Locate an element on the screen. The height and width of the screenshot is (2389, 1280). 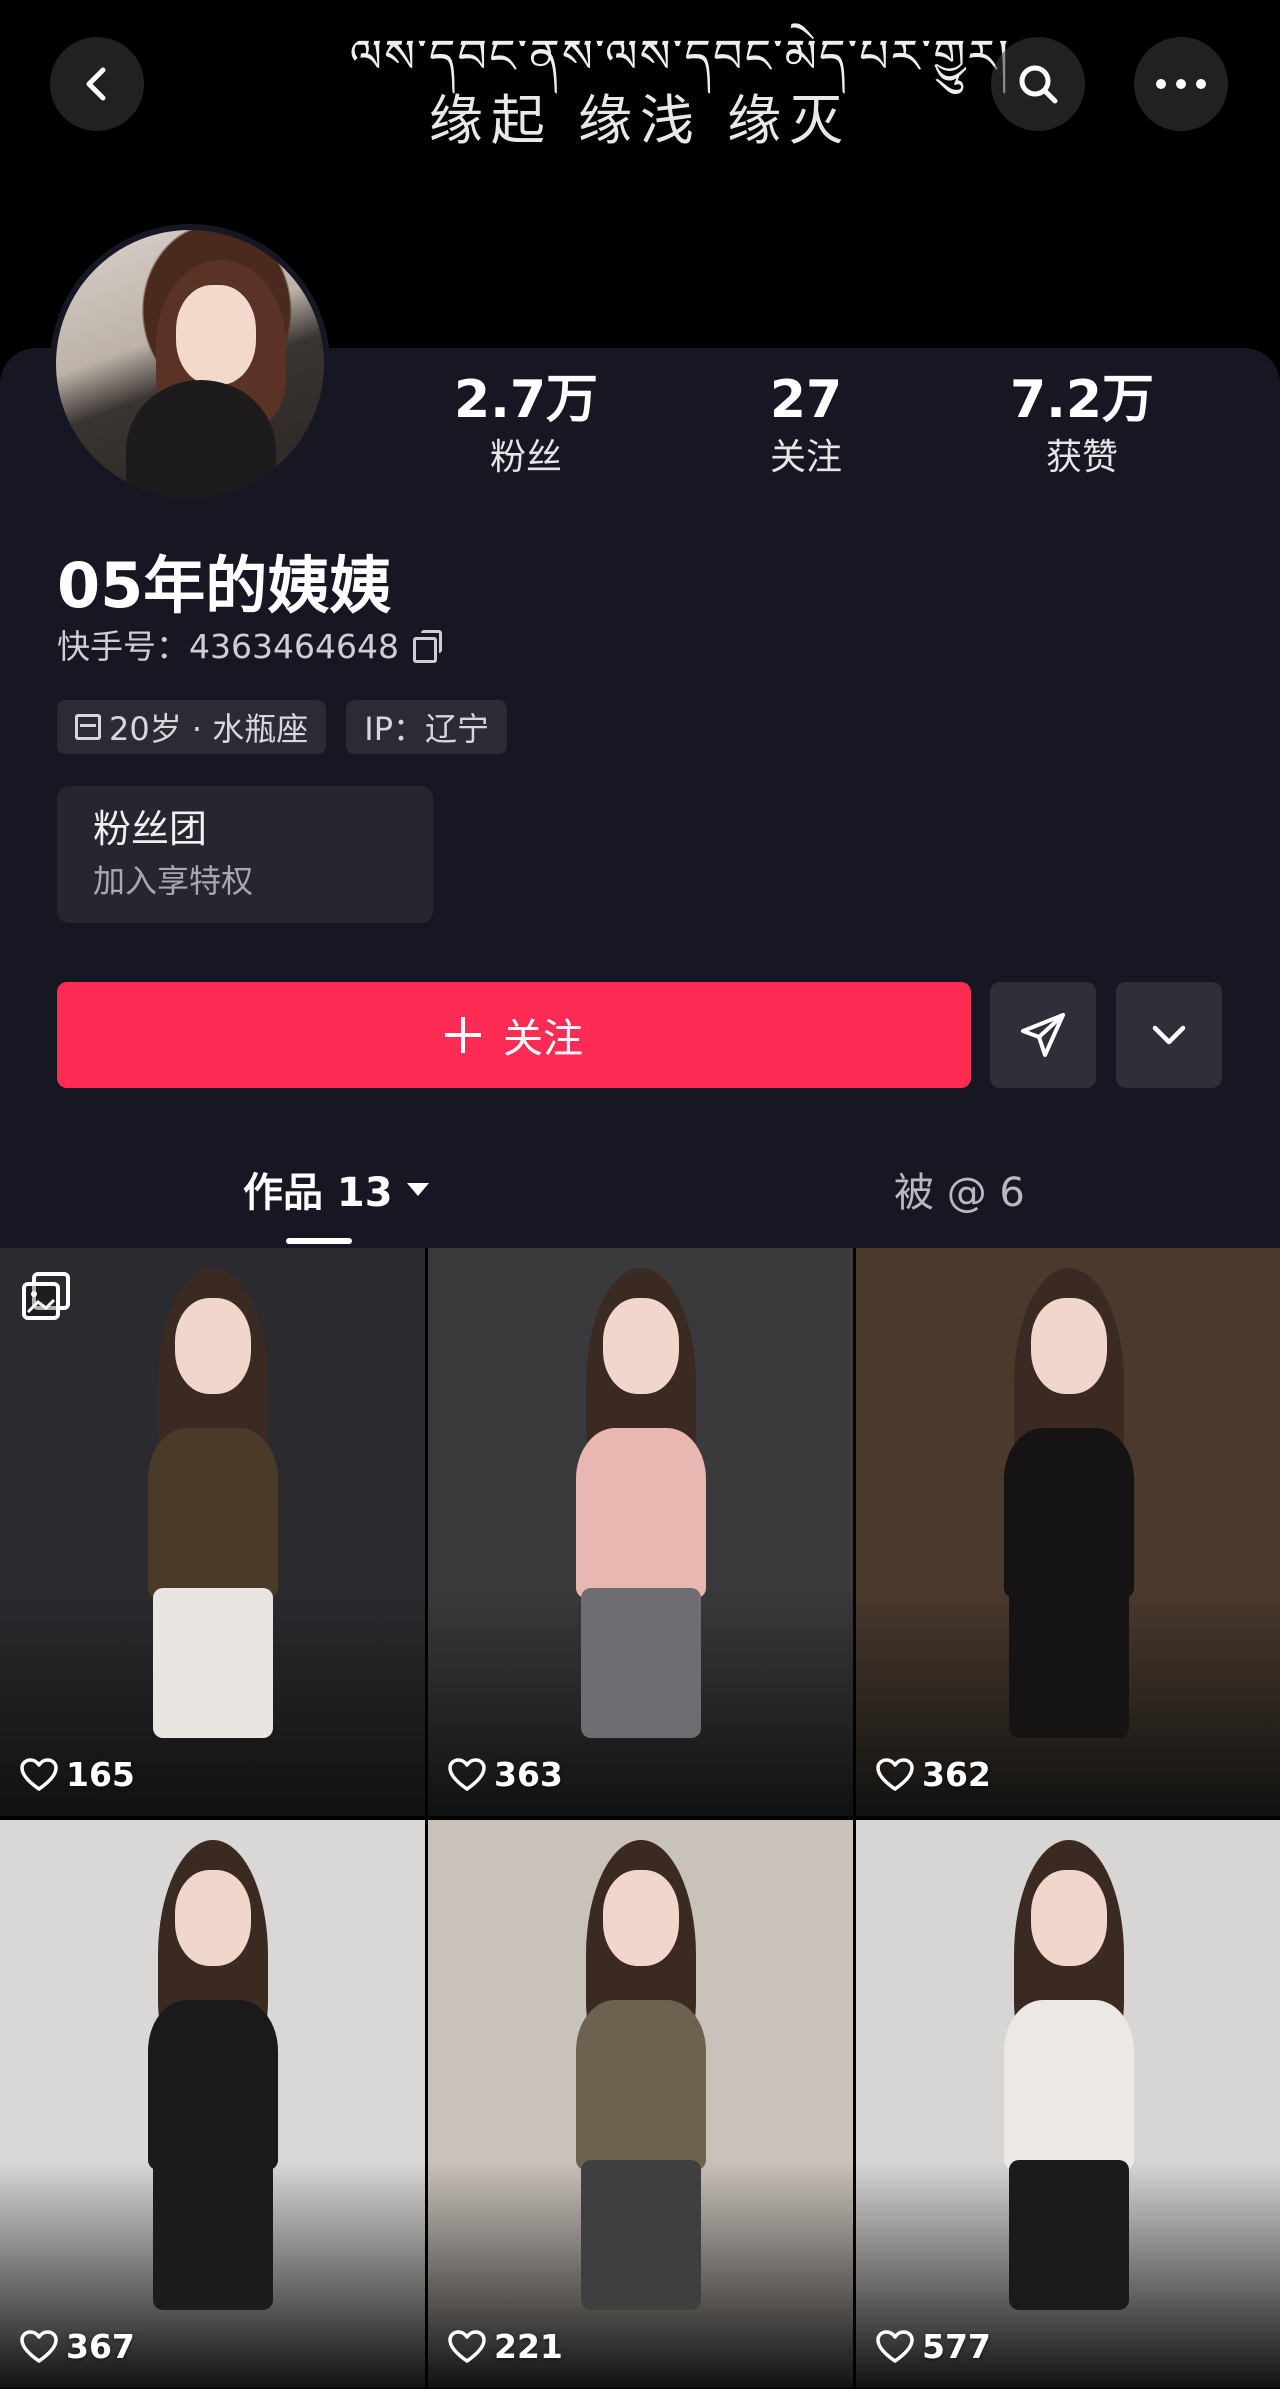
video-thumbnail: 165 is located at coordinates (212, 1532).